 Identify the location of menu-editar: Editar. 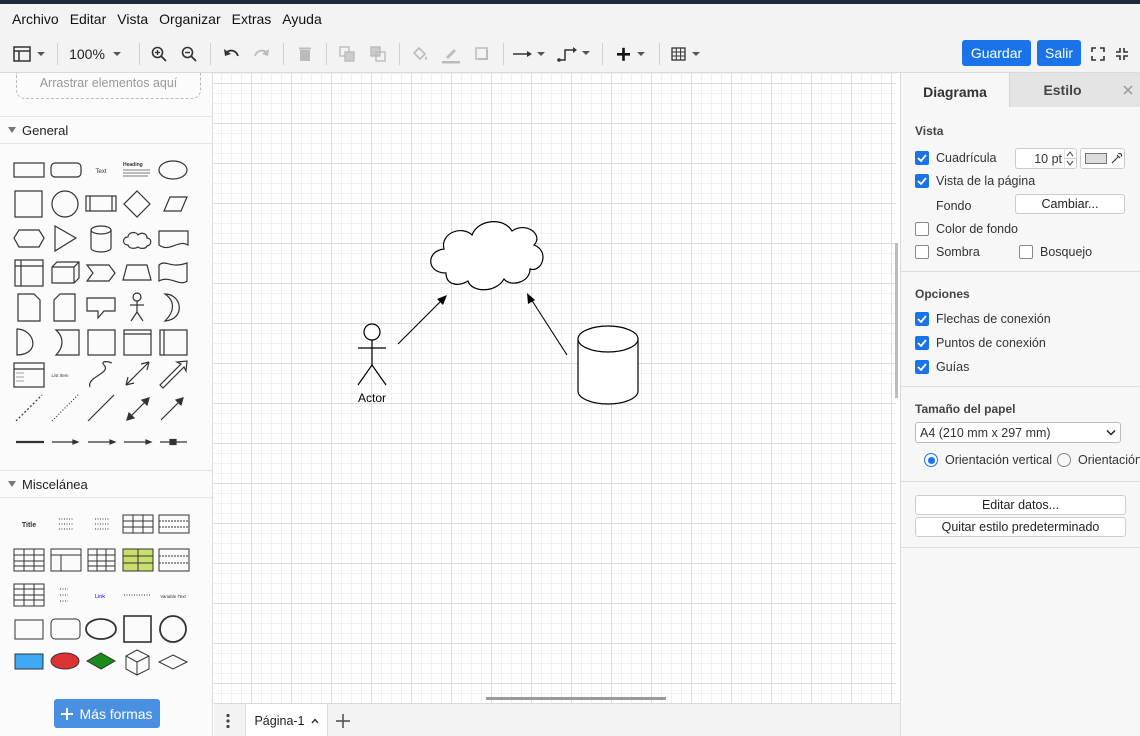
(88, 19).